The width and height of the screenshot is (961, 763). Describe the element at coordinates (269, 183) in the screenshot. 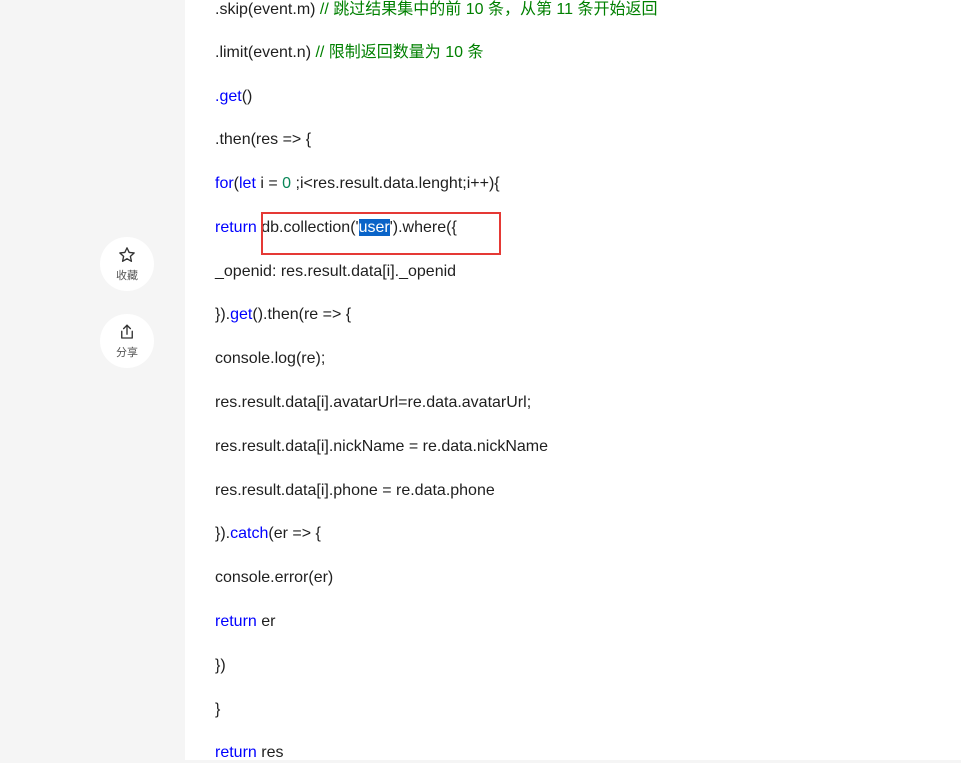

I see `code-text: i =` at that location.